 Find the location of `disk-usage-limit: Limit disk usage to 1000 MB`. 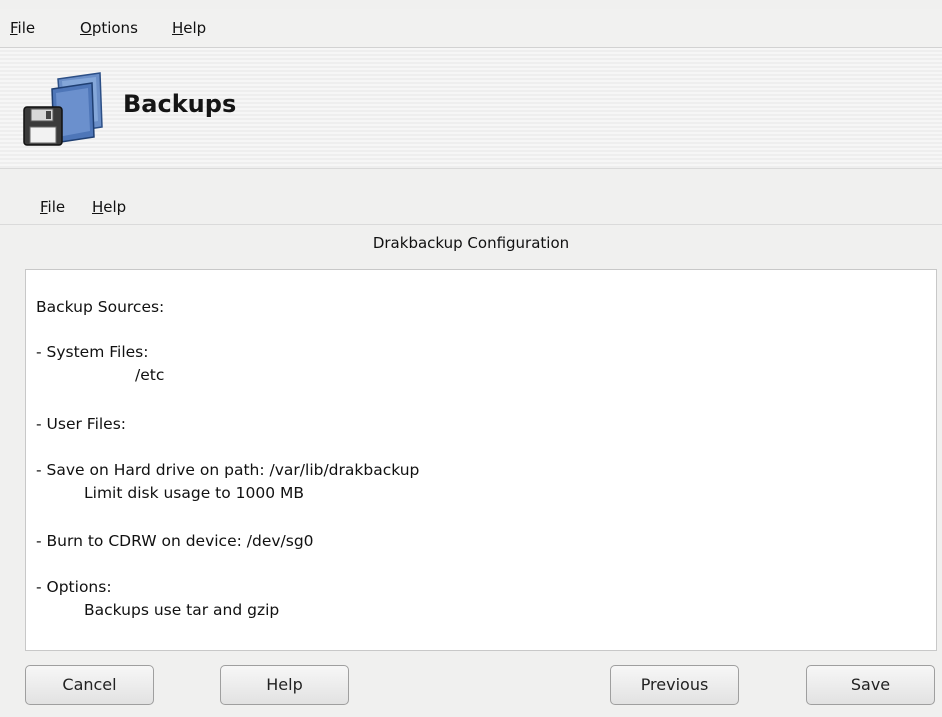

disk-usage-limit: Limit disk usage to 1000 MB is located at coordinates (194, 493).